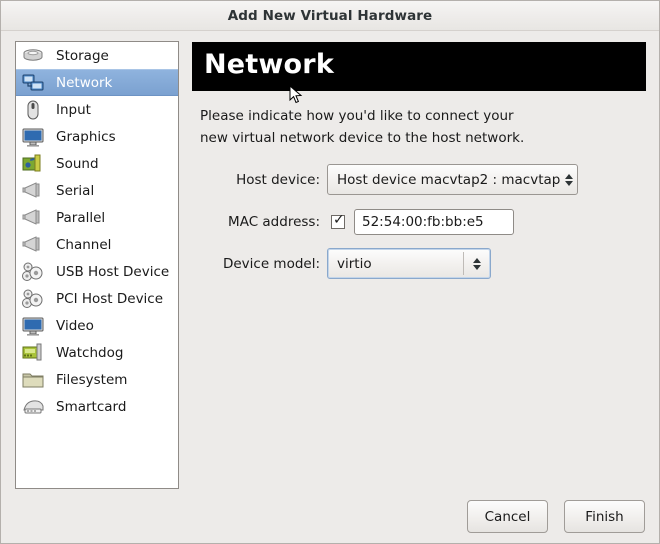  I want to click on title-bar: Add New Virtual Hardware, so click(330, 16).